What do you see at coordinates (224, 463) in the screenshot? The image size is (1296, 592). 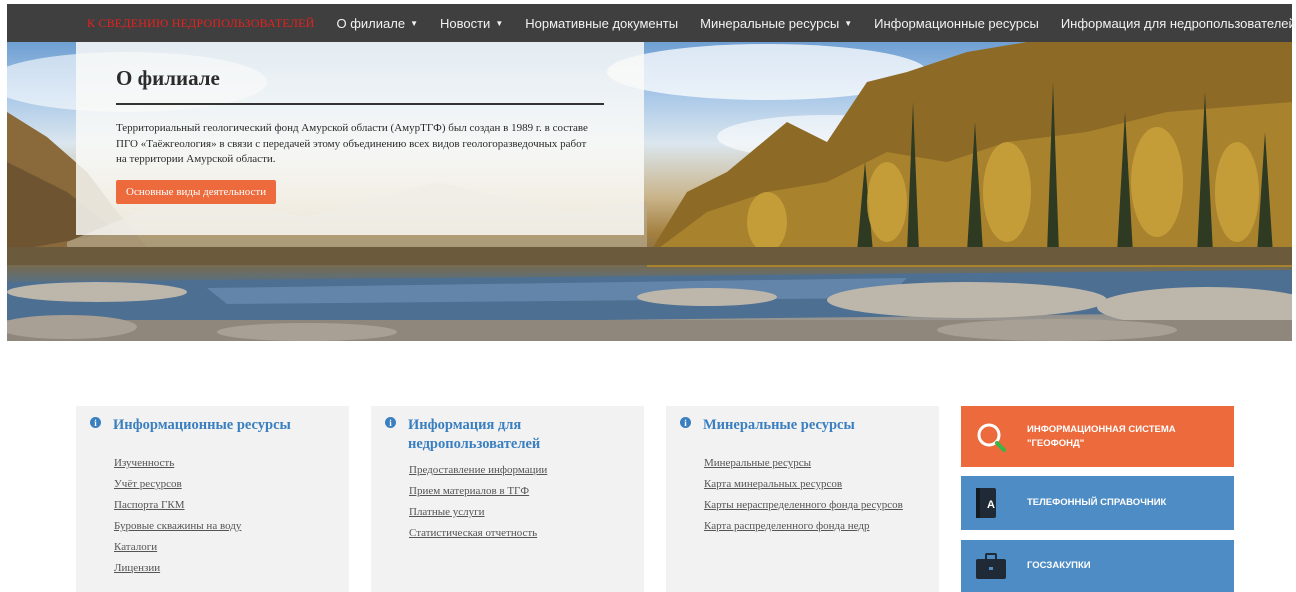 I see `link-study: Изученность` at bounding box center [224, 463].